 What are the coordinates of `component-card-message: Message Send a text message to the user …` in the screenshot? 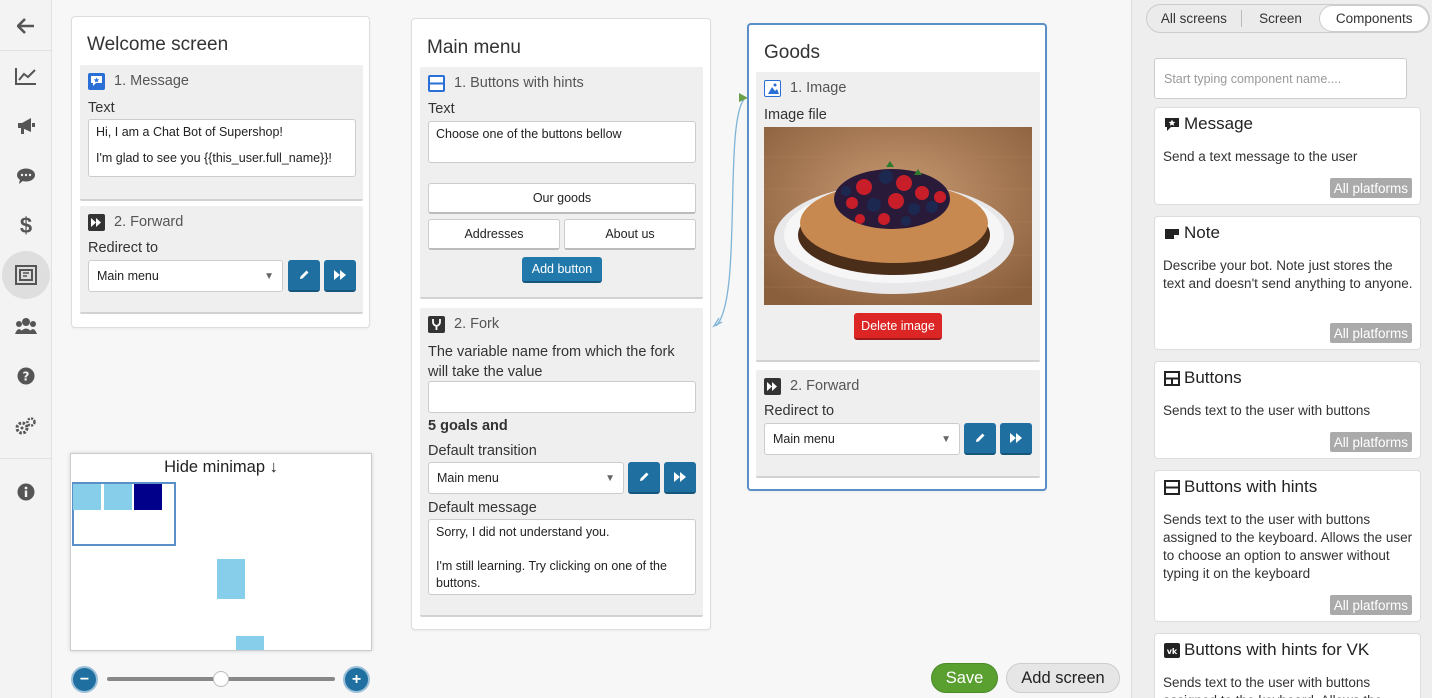 It's located at (1287, 156).